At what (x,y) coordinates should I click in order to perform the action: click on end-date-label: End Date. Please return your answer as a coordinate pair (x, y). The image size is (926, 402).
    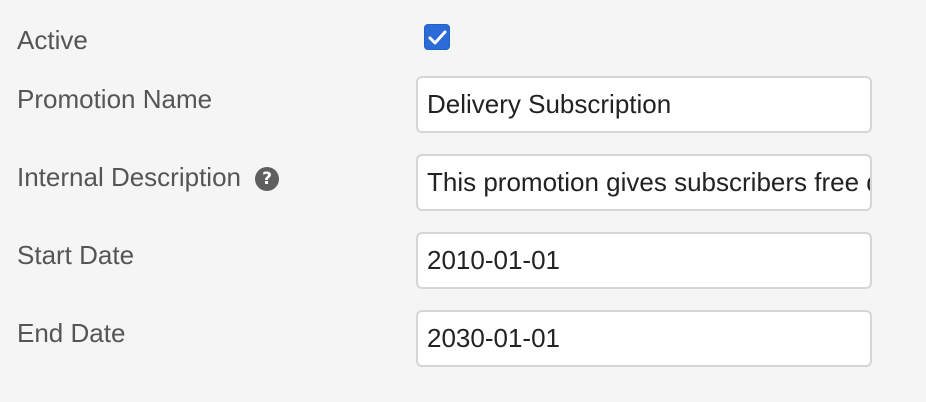
    Looking at the image, I should click on (71, 333).